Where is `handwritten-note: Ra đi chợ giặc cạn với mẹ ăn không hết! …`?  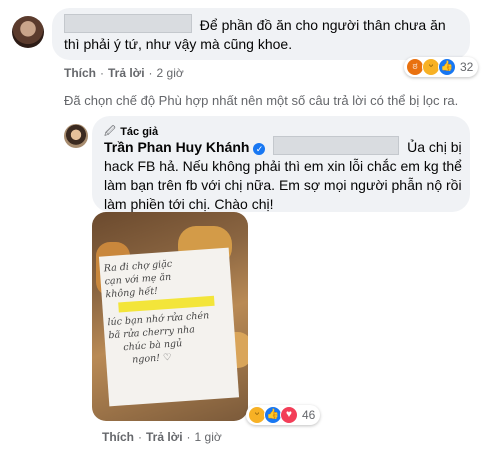 handwritten-note: Ra đi chợ giặc cạn với mẹ ăn không hết! … is located at coordinates (169, 327).